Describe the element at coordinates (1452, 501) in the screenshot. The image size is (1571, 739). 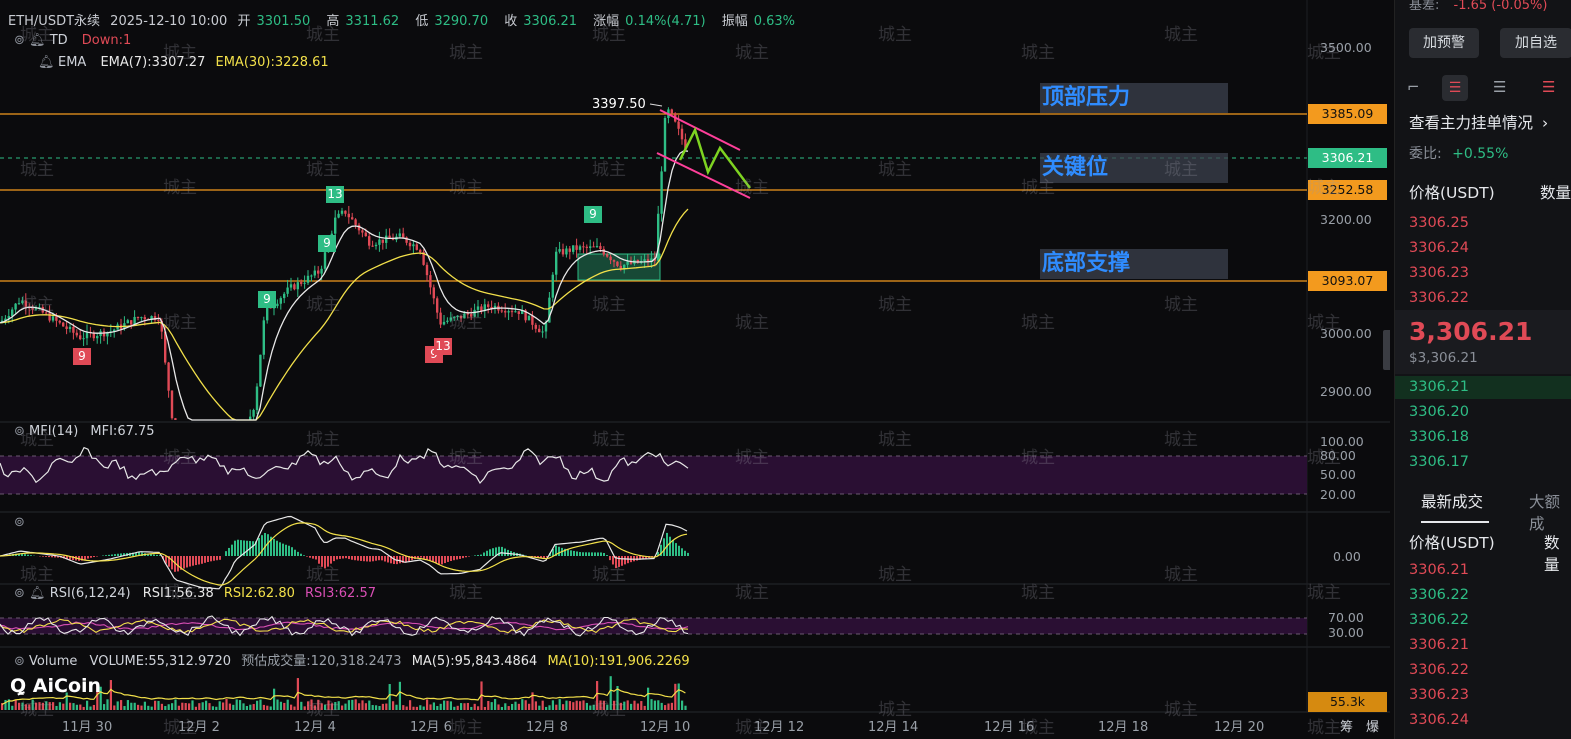
I see `tab-latest-trades: 最新成交` at that location.